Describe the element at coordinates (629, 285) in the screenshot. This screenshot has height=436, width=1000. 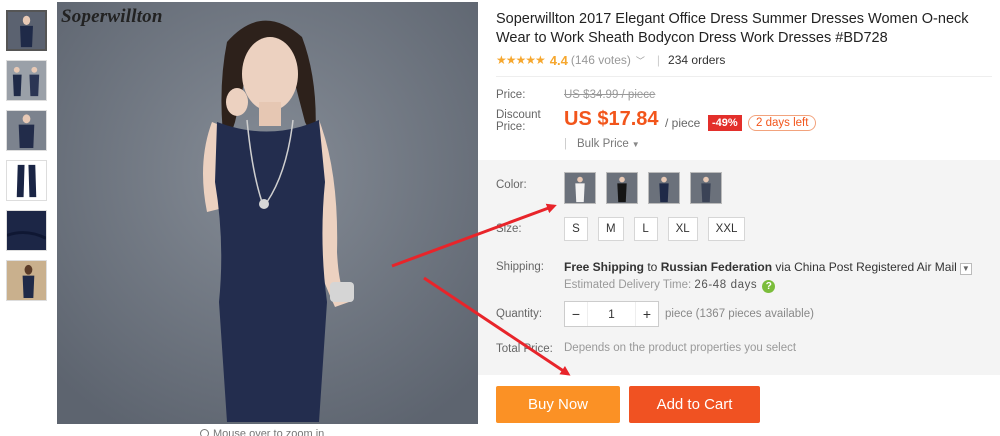
I see `estimated-delivery-label: Estimated Delivery Time:` at that location.